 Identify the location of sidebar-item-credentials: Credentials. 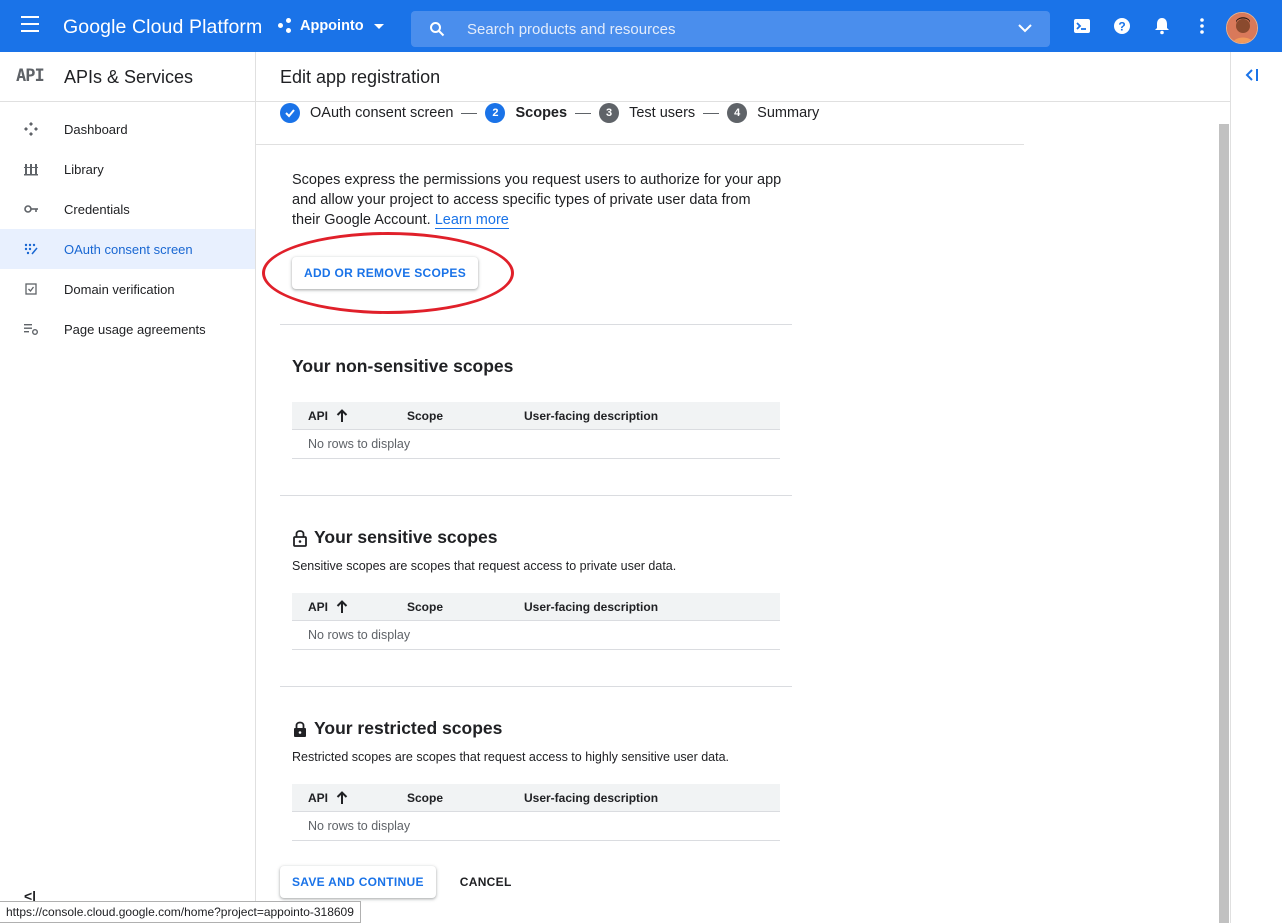
(127, 209).